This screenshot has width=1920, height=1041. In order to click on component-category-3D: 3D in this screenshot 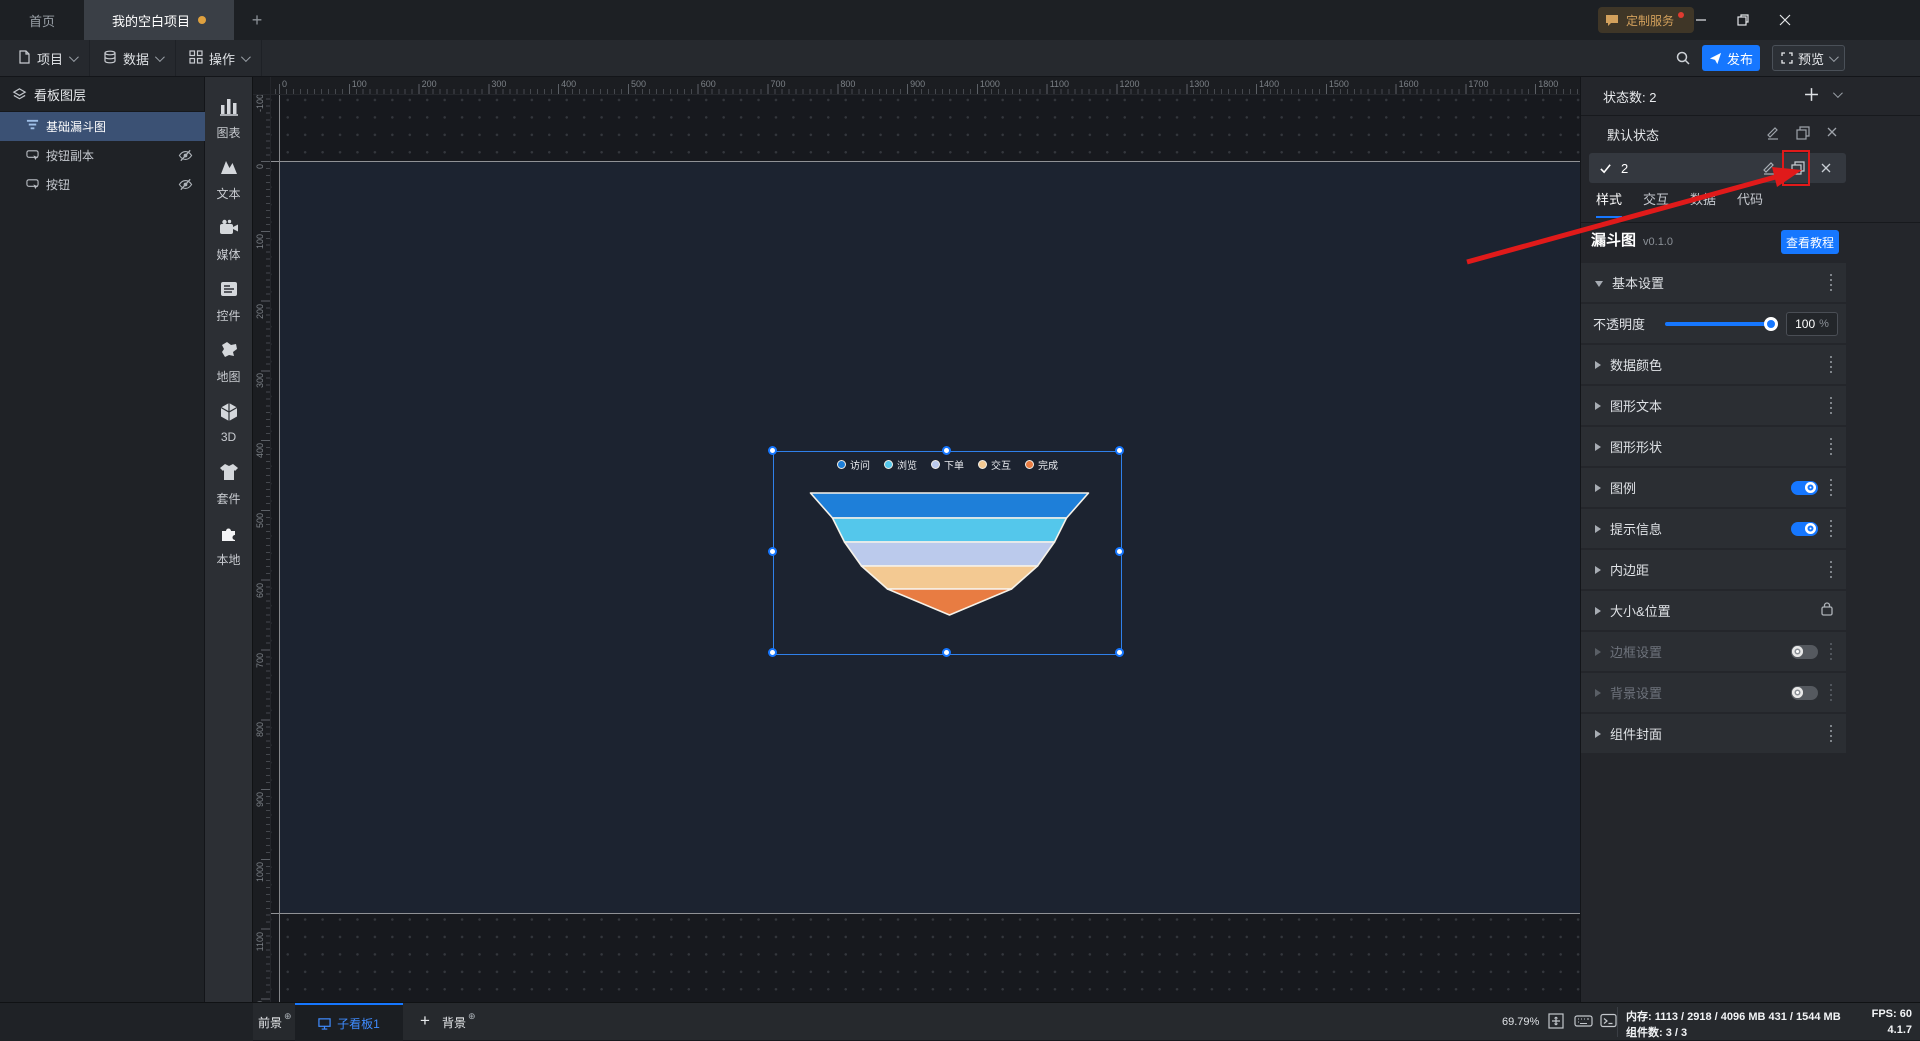, I will do `click(229, 422)`.